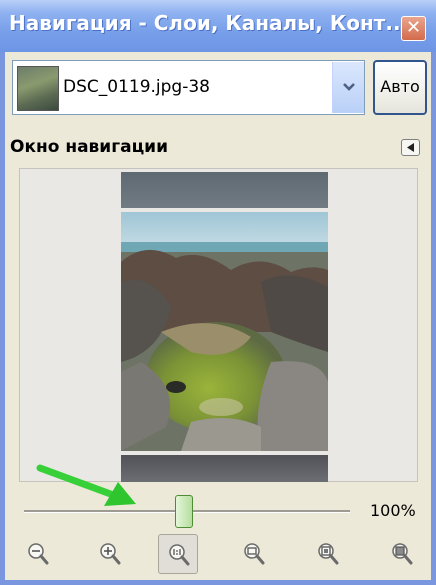 Image resolution: width=436 pixels, height=585 pixels. I want to click on zoom-1-1-icon, so click(179, 555).